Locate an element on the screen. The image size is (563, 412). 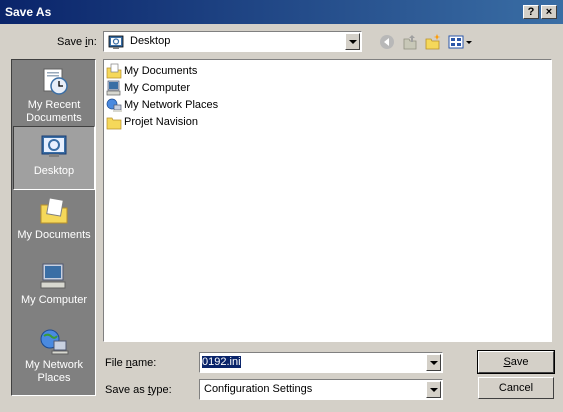
place-label-line1: My Recent is located at coordinates (54, 105).